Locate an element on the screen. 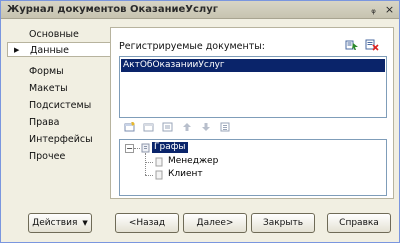 The width and height of the screenshot is (400, 243). actions-button: Действия ▼ is located at coordinates (60, 223).